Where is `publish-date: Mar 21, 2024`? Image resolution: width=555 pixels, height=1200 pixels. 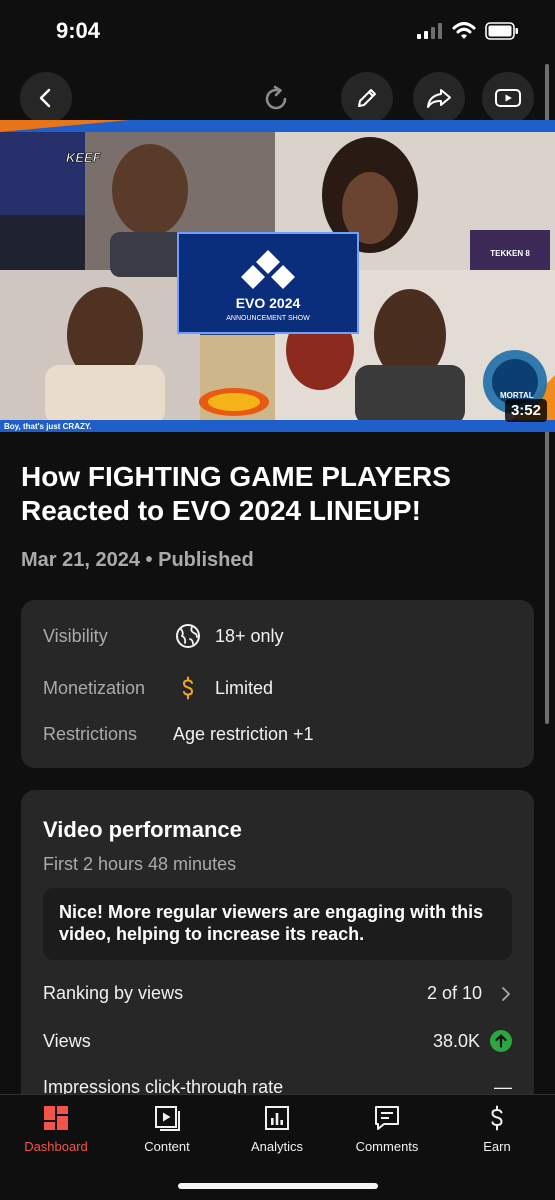
publish-date: Mar 21, 2024 is located at coordinates (80, 560).